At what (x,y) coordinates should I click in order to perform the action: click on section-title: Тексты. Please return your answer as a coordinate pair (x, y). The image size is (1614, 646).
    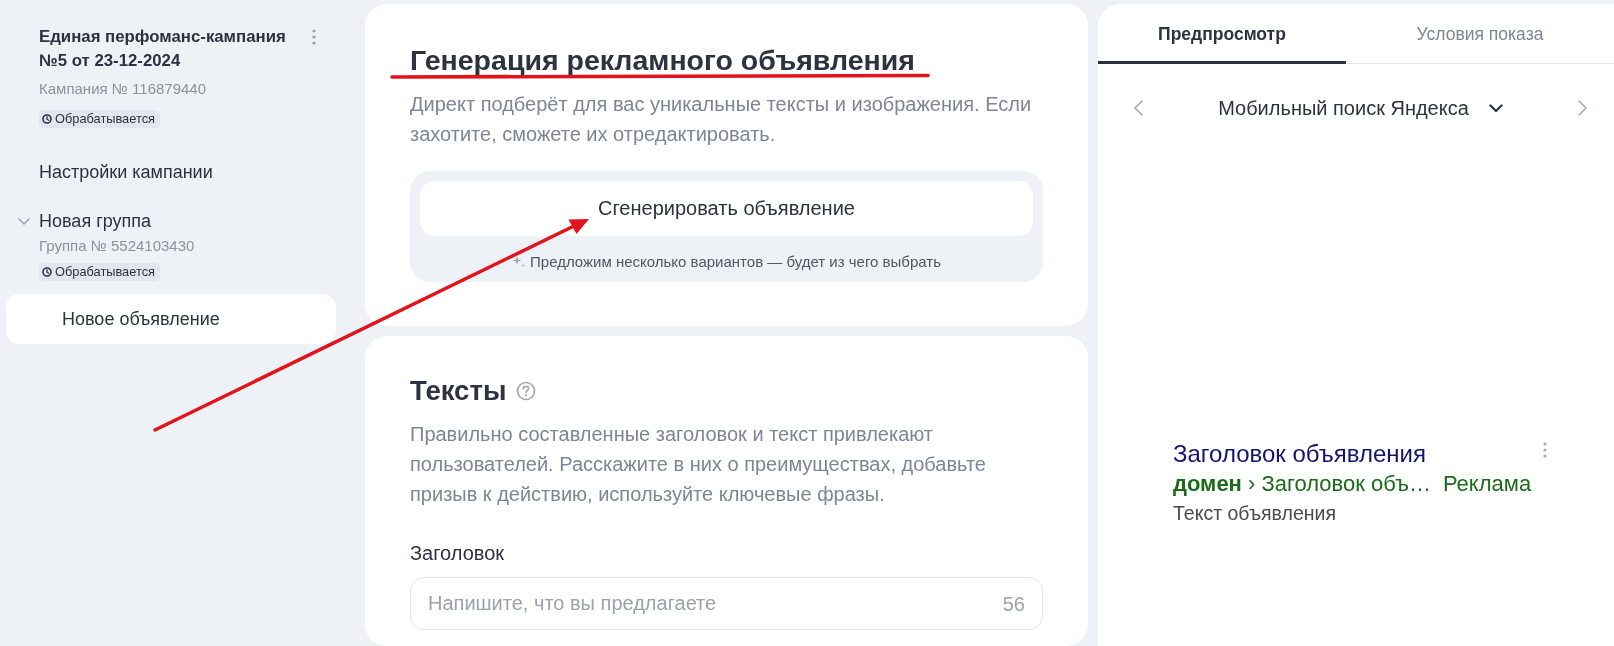
    Looking at the image, I should click on (458, 391).